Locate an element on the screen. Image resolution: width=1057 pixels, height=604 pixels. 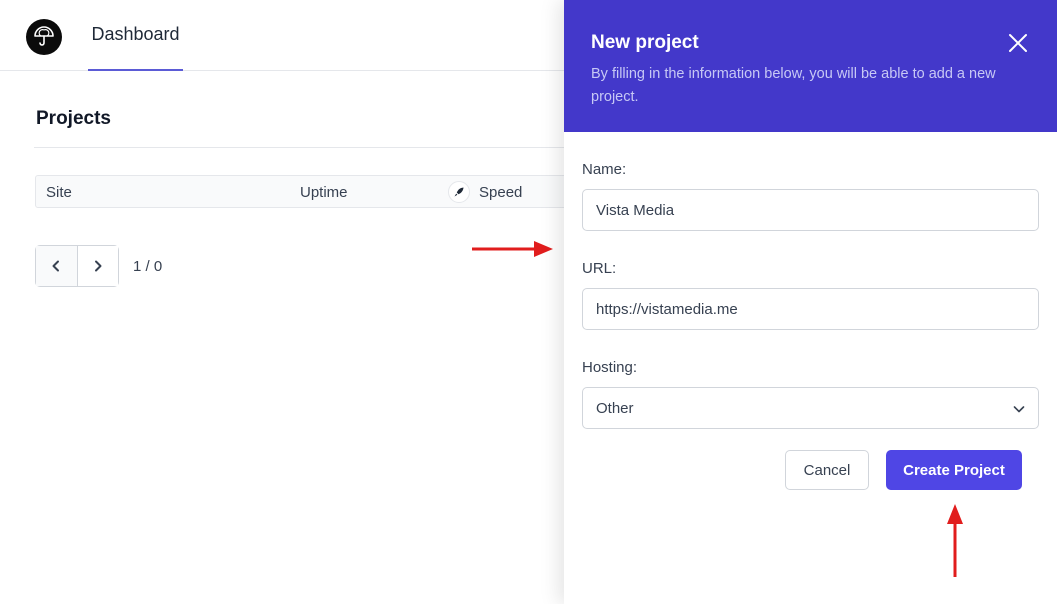
umbrella-icon is located at coordinates (44, 37).